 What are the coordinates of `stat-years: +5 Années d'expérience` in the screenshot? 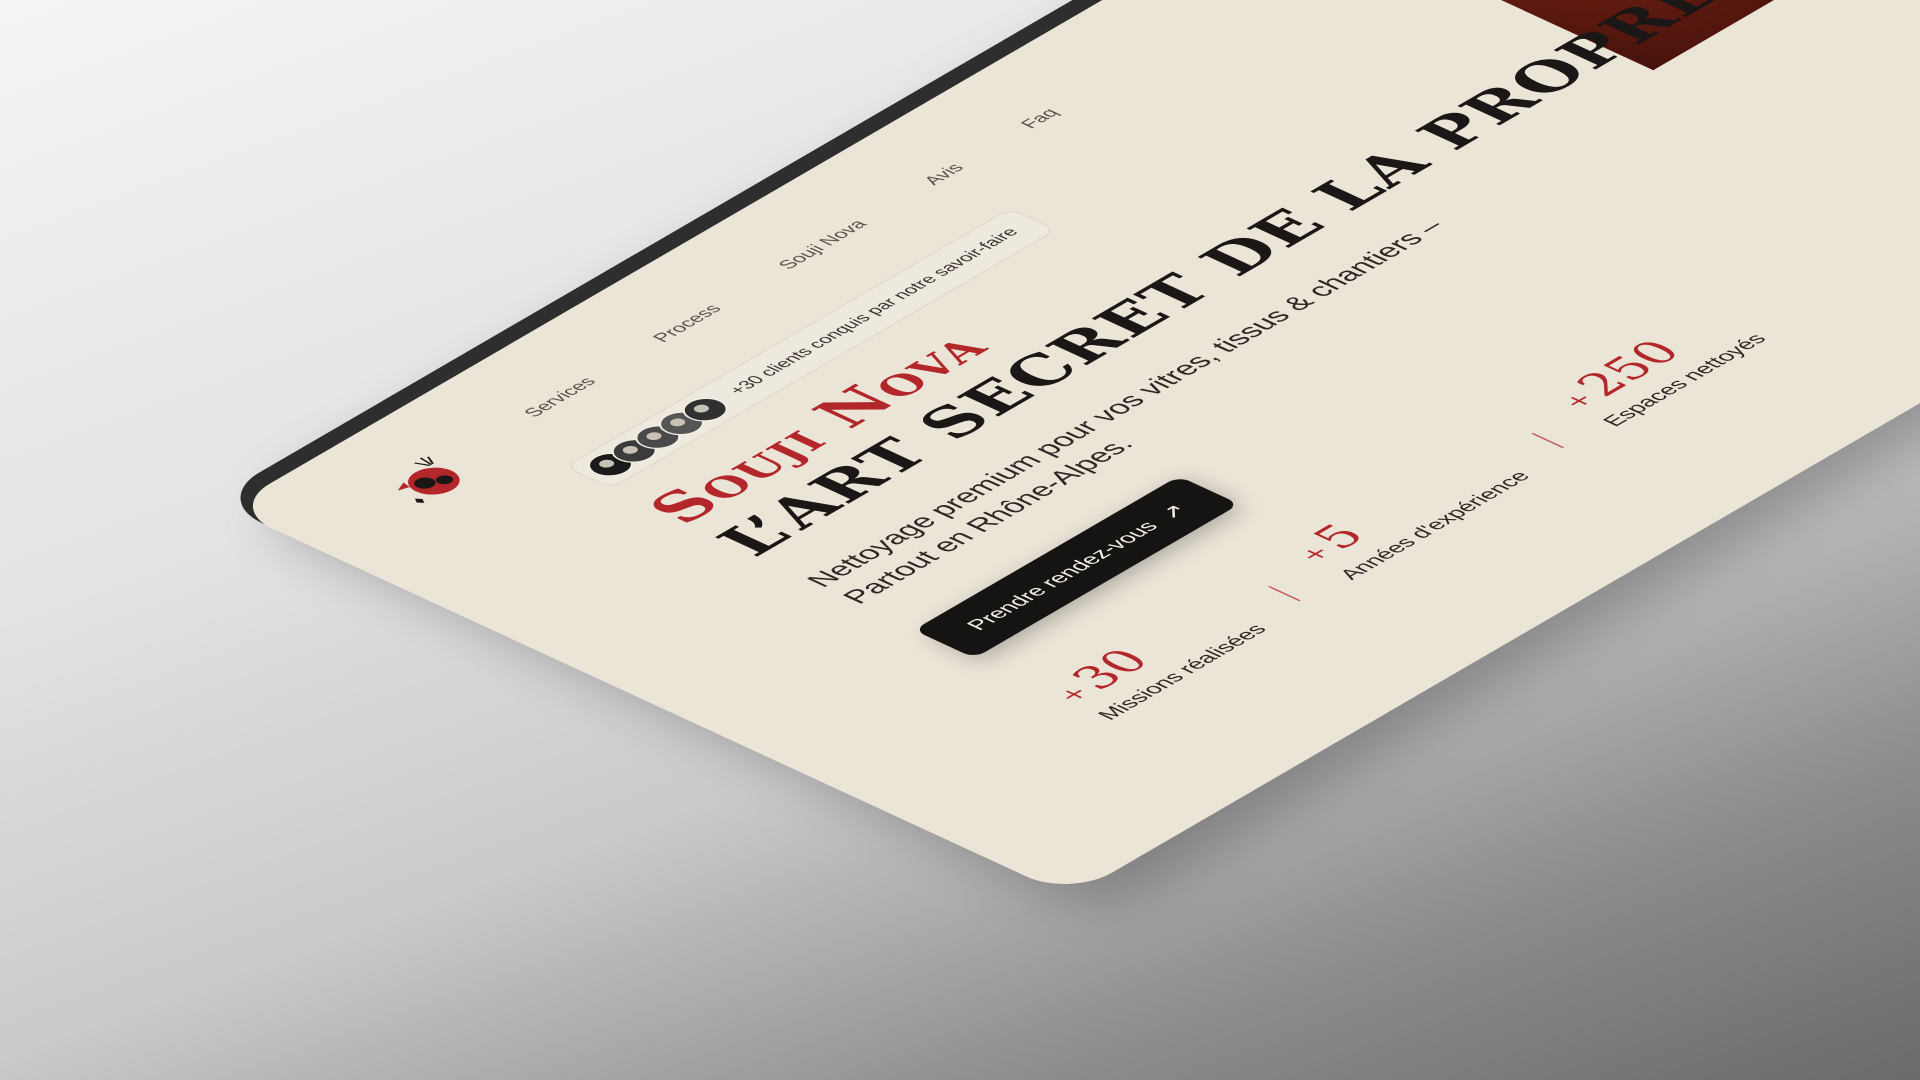 It's located at (1408, 513).